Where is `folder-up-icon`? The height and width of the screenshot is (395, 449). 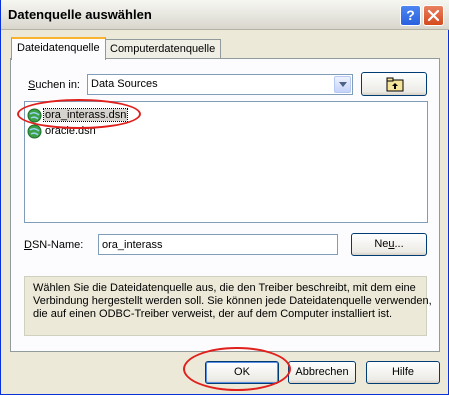 folder-up-icon is located at coordinates (395, 84).